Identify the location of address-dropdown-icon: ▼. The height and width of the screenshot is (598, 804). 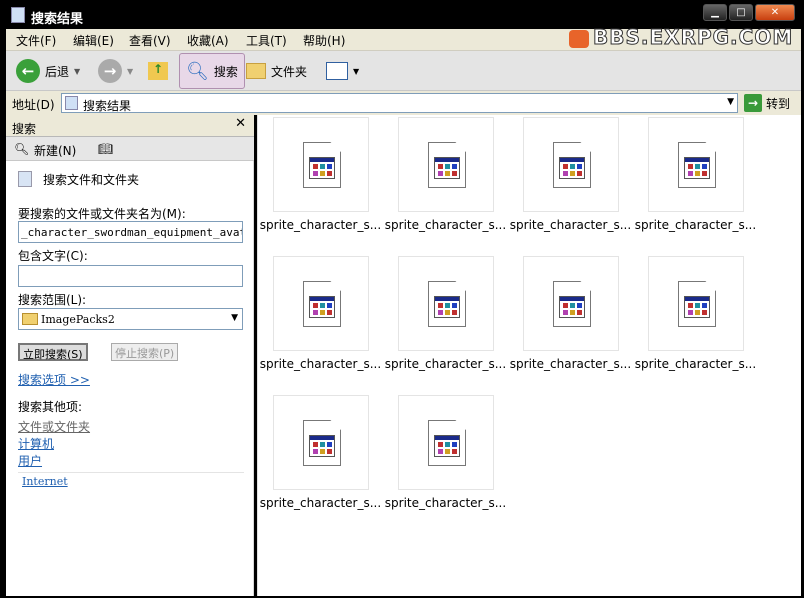
(730, 102).